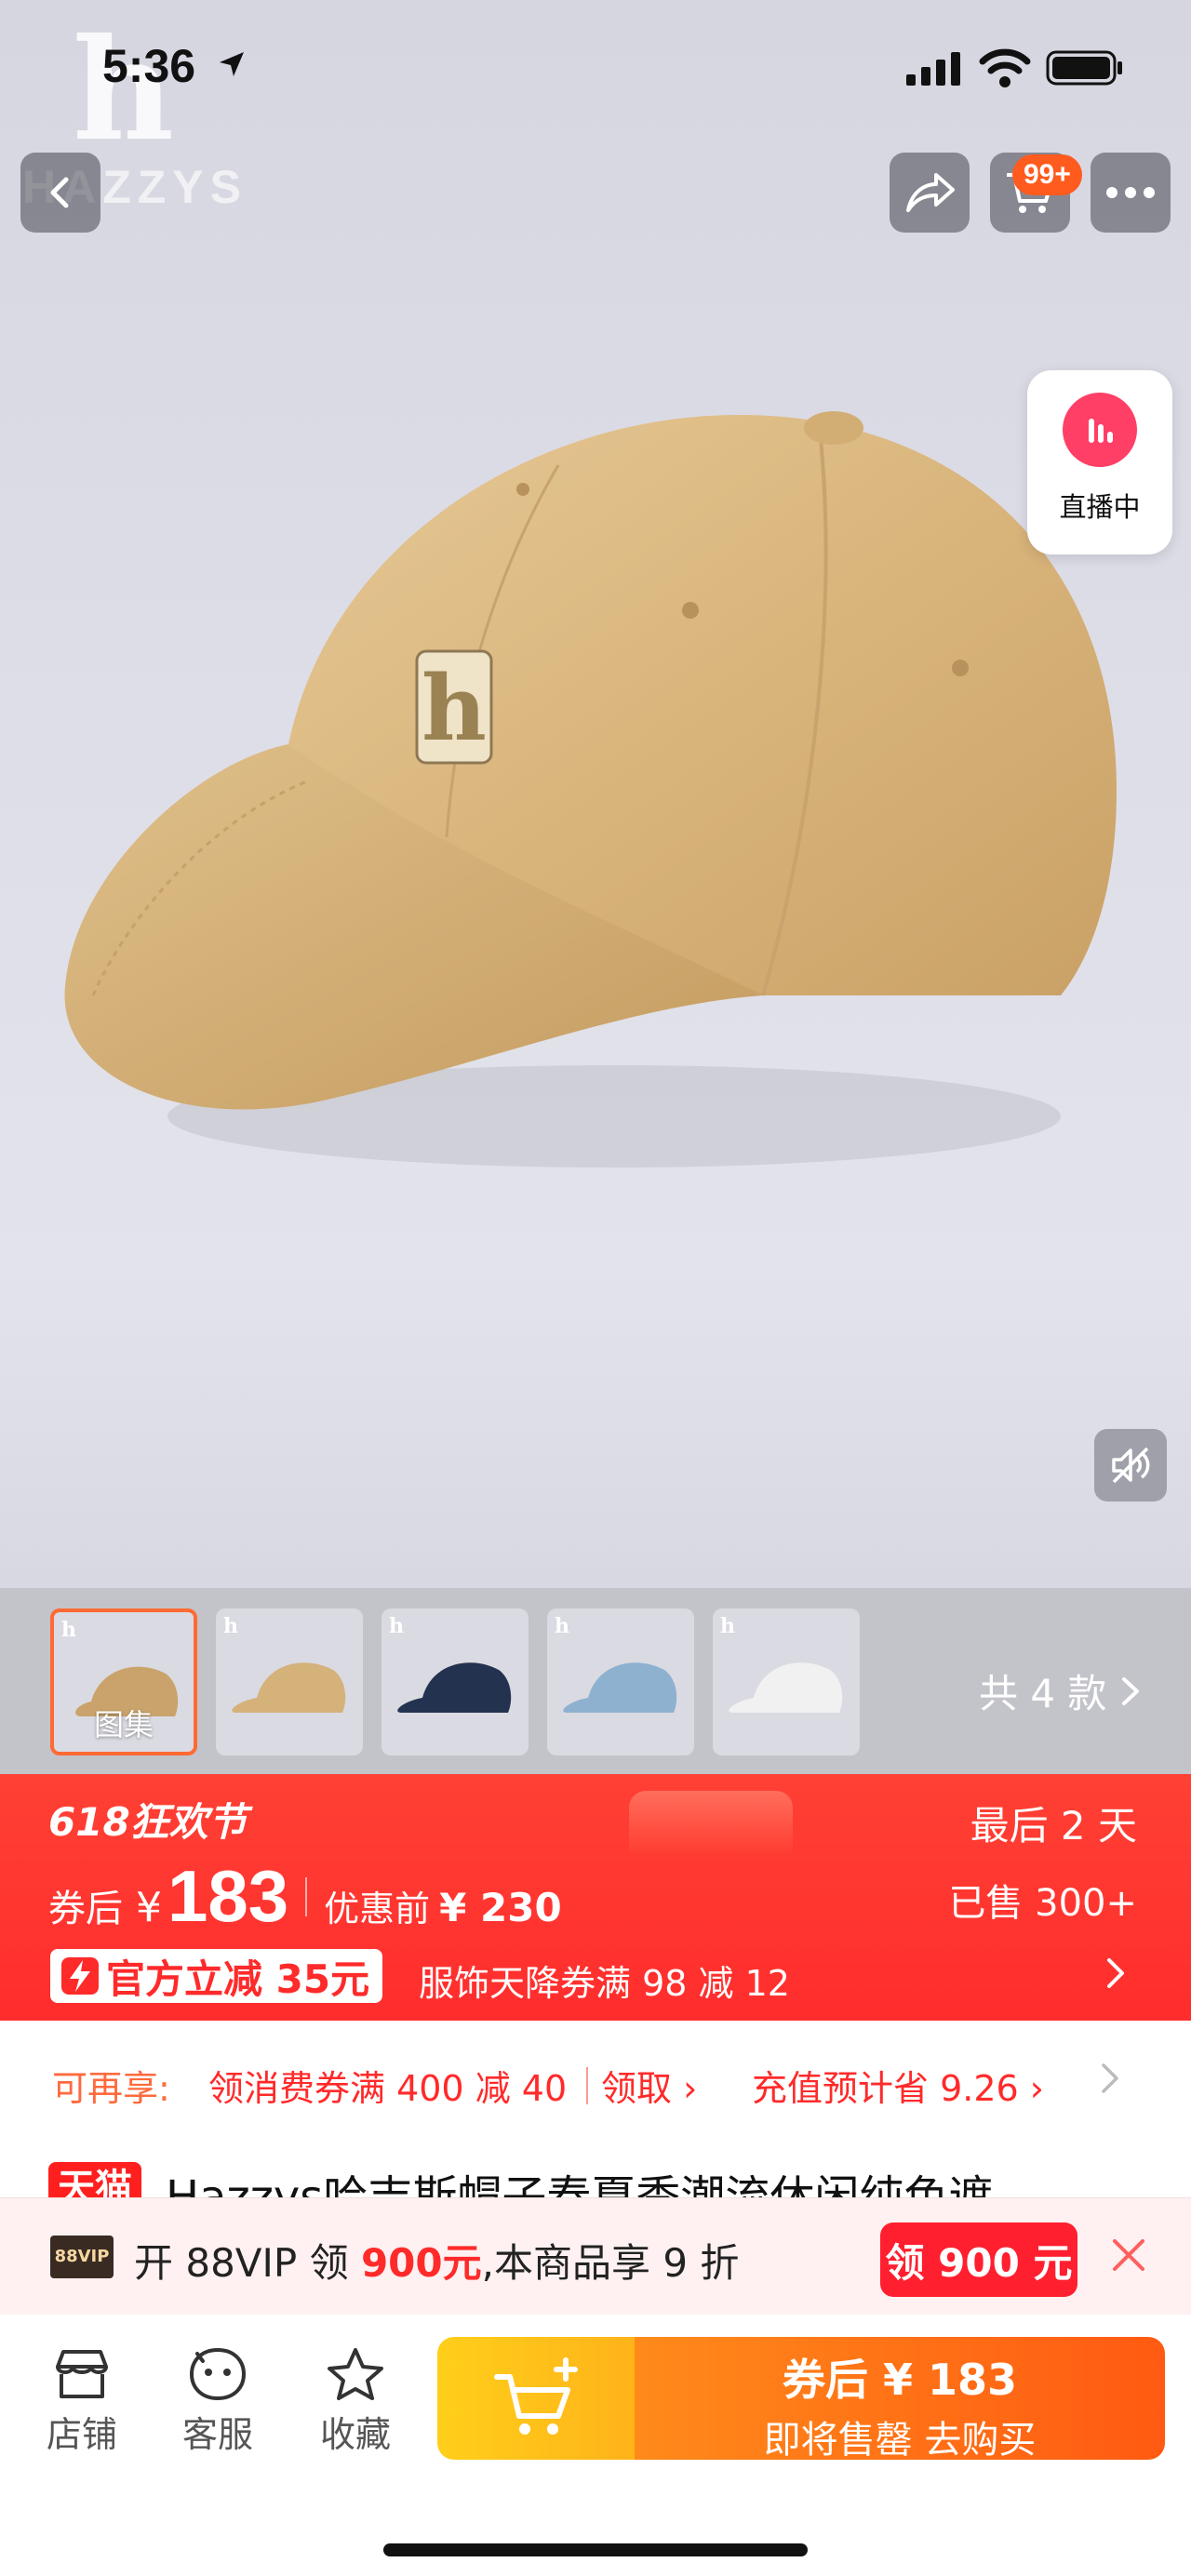 The image size is (1191, 2576). I want to click on store-icon, so click(82, 2374).